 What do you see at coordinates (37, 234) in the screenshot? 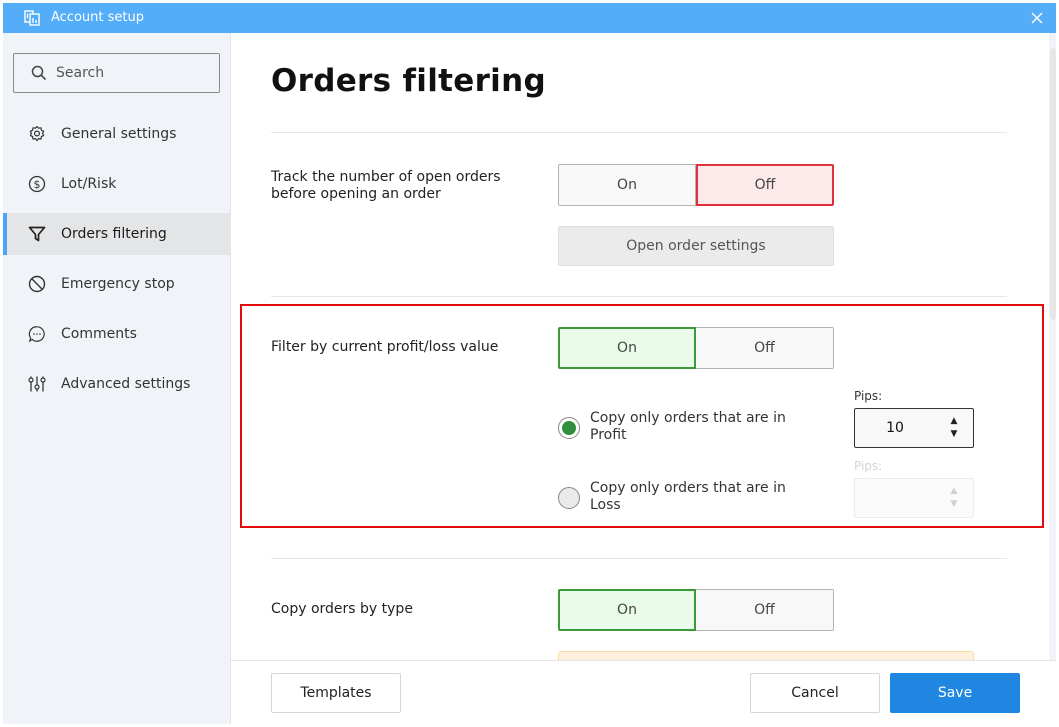
I see `filter-icon` at bounding box center [37, 234].